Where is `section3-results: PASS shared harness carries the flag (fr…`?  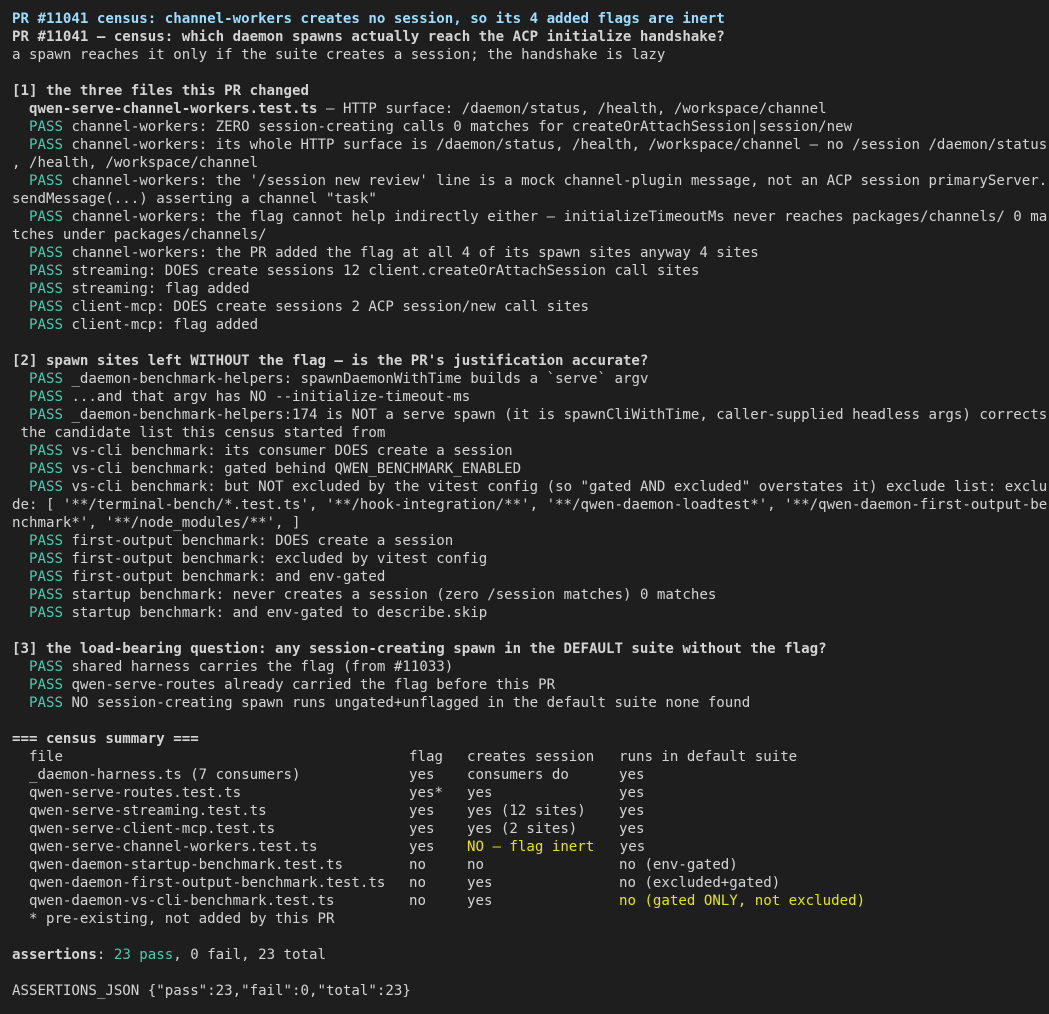 section3-results: PASS shared harness carries the flag (fr… is located at coordinates (526, 685).